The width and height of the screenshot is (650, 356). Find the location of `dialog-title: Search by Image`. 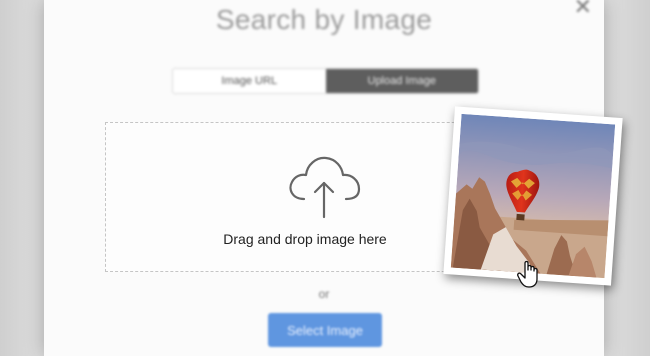

dialog-title: Search by Image is located at coordinates (324, 19).